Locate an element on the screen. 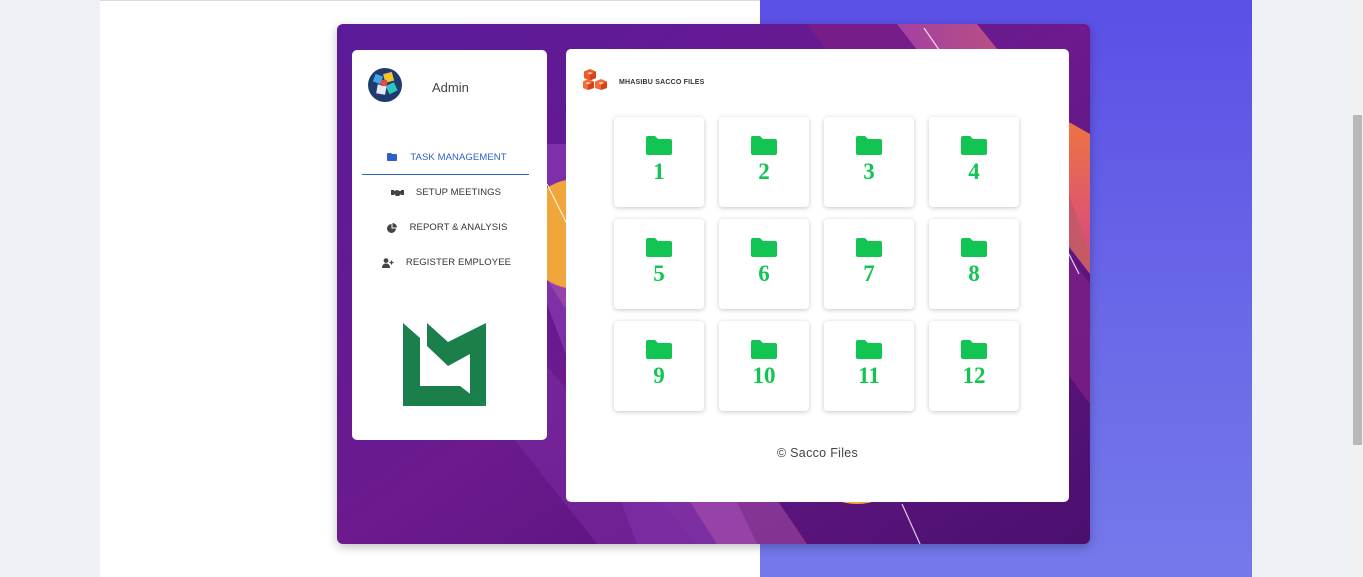  footer-text: © Sacco Files is located at coordinates (817, 453).